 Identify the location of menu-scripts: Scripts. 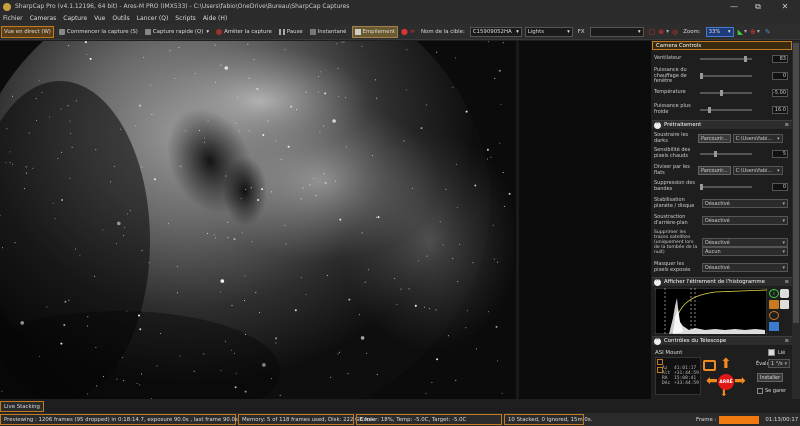
(185, 18).